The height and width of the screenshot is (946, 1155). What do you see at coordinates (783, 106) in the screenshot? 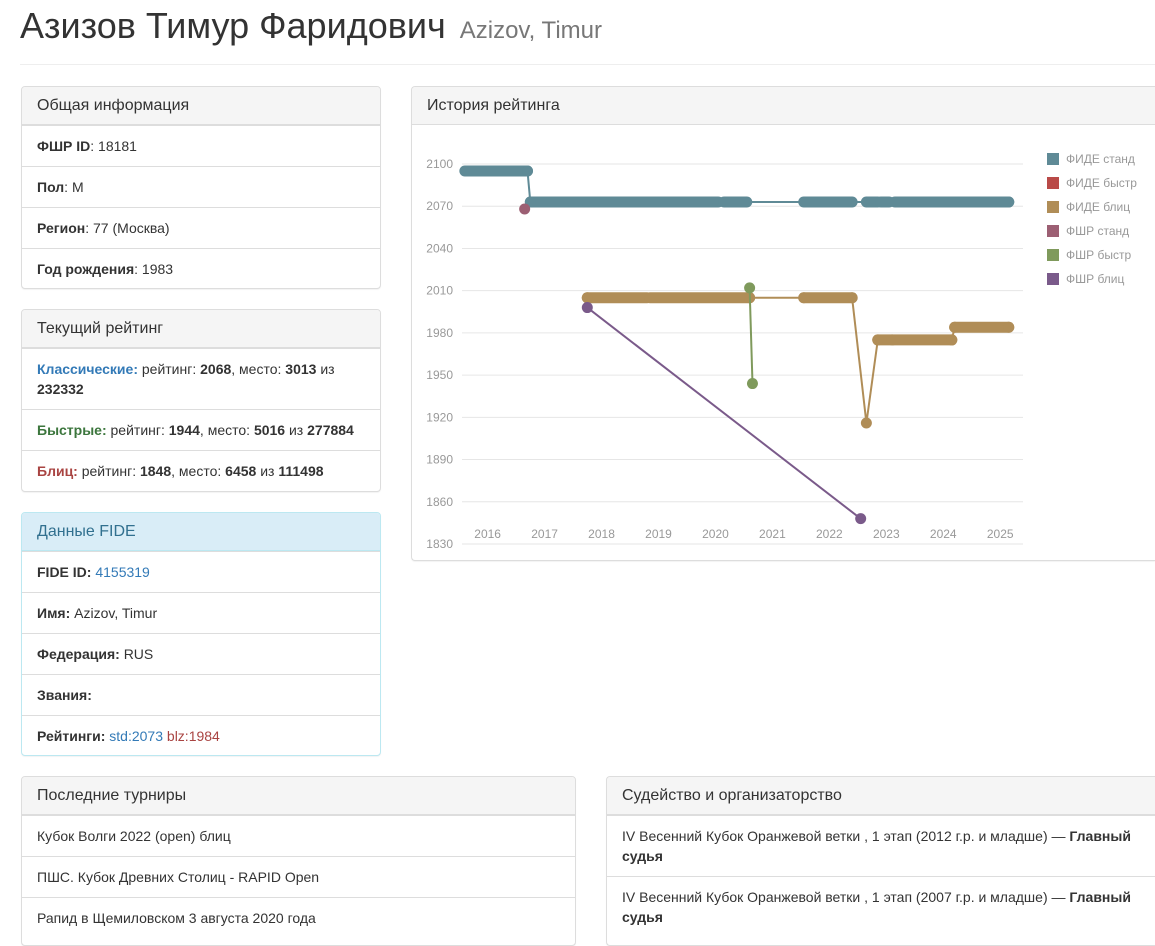
I see `rating-history-heading: История рейтинга` at bounding box center [783, 106].